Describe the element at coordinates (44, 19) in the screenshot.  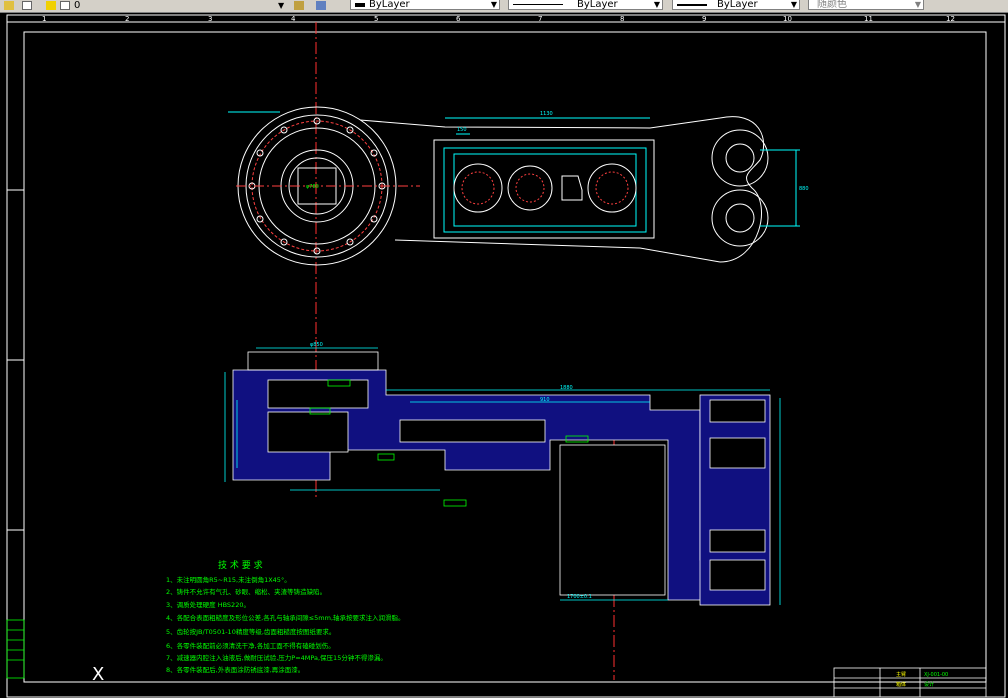
I see `zone-number: 1` at that location.